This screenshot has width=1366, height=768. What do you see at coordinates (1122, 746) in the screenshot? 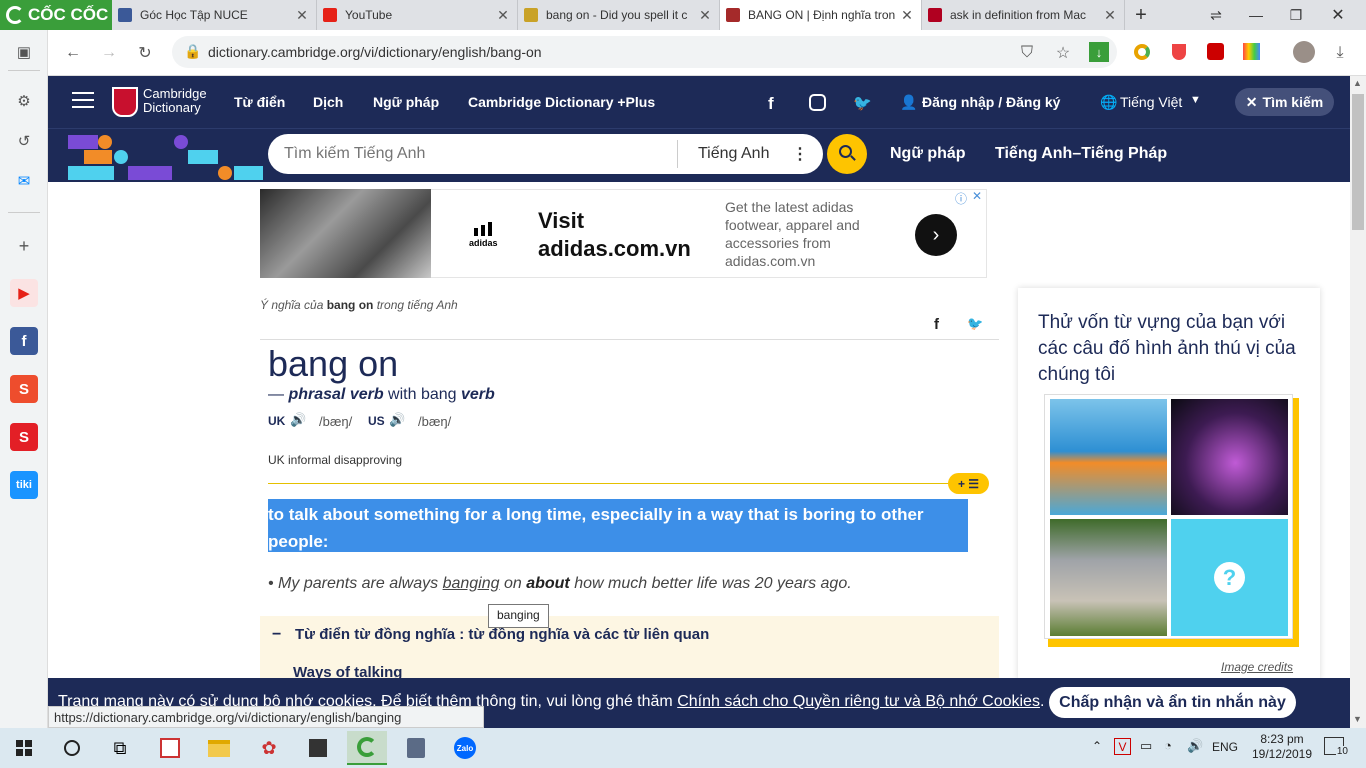
I see `tray-app-icon: V` at bounding box center [1122, 746].